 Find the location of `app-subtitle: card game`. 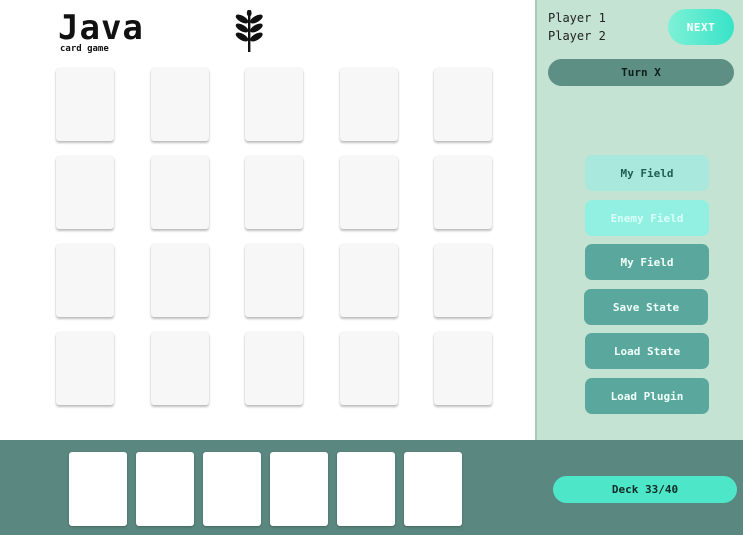

app-subtitle: card game is located at coordinates (84, 49).